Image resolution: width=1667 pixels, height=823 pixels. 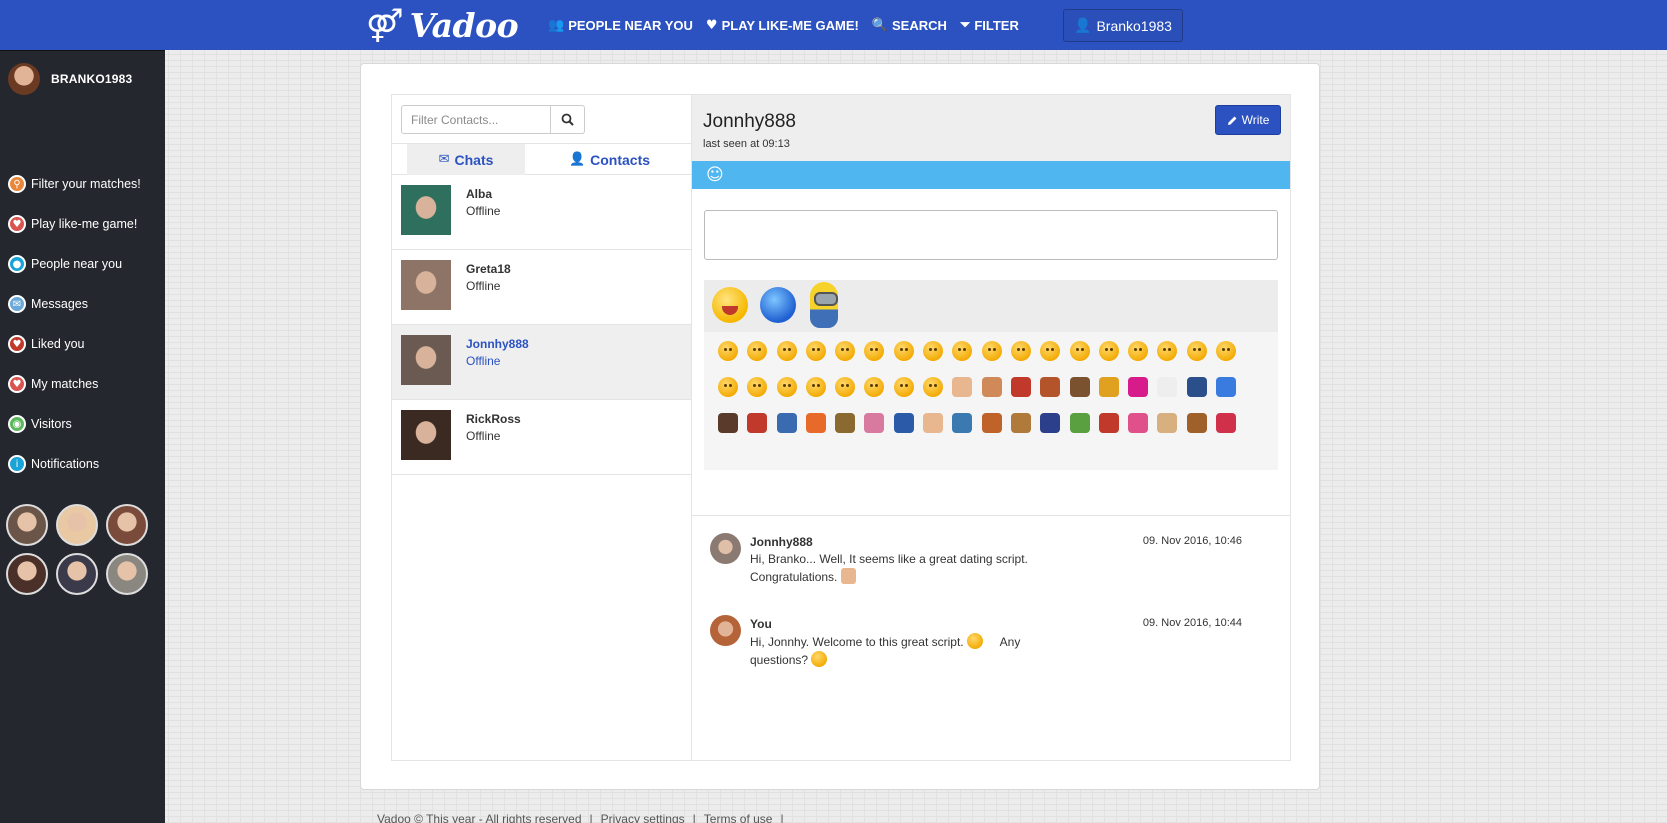 What do you see at coordinates (541, 437) in the screenshot?
I see `contact-item: RickRoss Offline` at bounding box center [541, 437].